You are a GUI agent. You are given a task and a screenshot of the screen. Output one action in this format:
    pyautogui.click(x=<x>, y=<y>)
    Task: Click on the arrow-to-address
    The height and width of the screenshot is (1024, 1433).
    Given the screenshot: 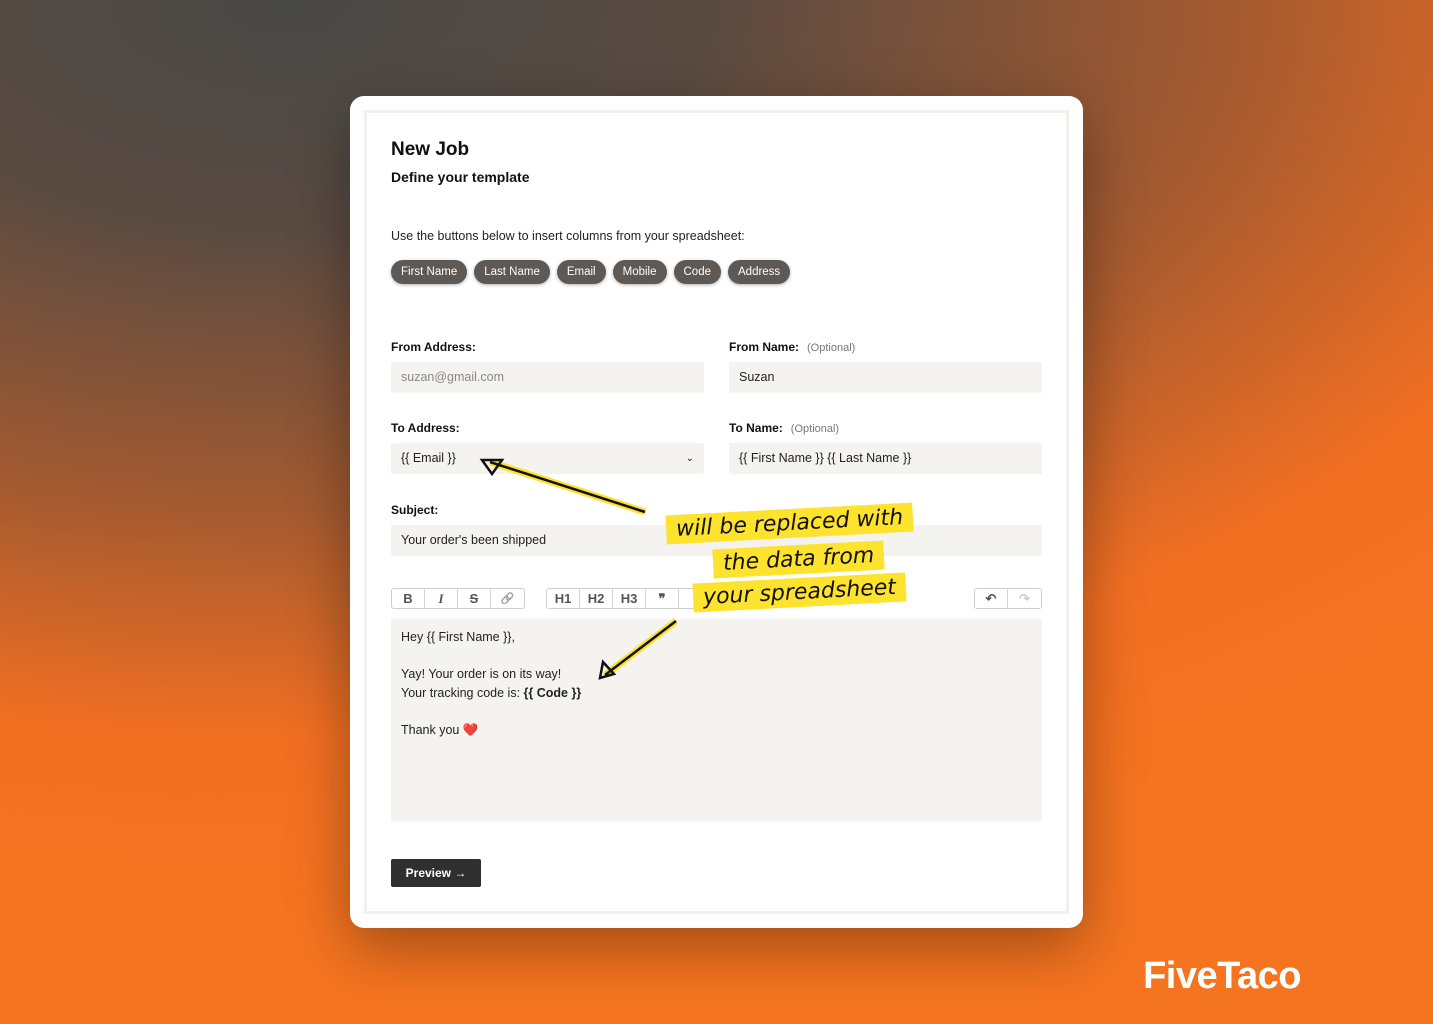 What is the action you would take?
    pyautogui.click(x=563, y=487)
    